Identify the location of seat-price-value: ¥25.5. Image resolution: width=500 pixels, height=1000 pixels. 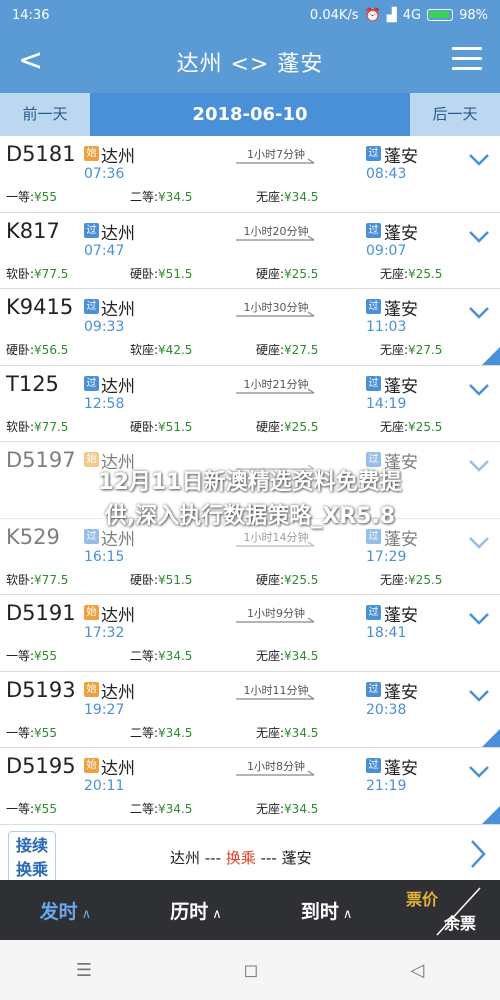
(425, 426).